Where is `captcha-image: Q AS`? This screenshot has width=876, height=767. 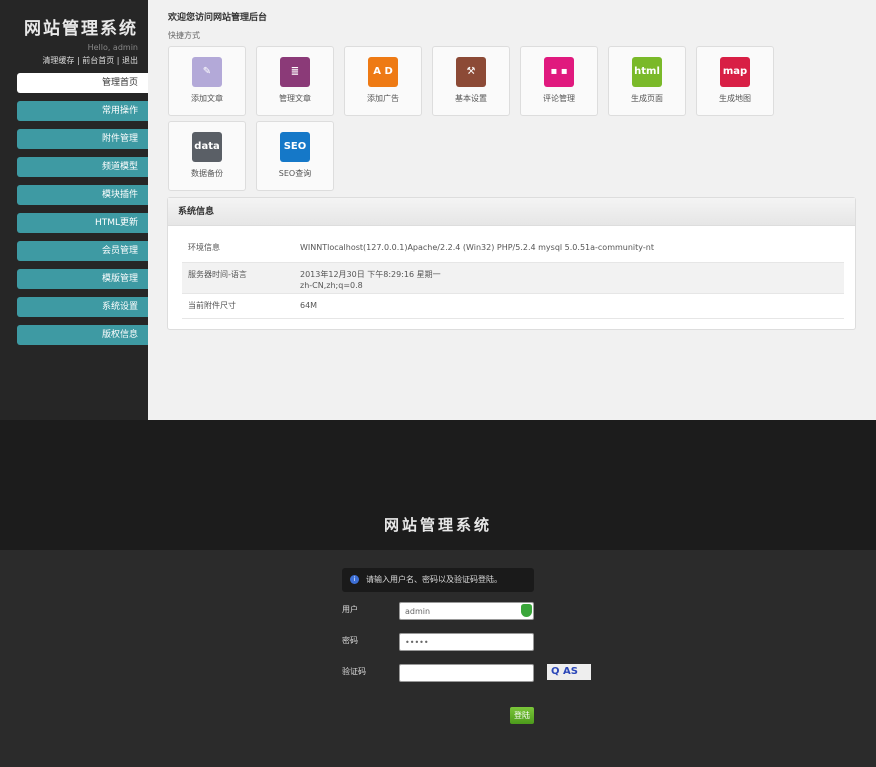 captcha-image: Q AS is located at coordinates (569, 672).